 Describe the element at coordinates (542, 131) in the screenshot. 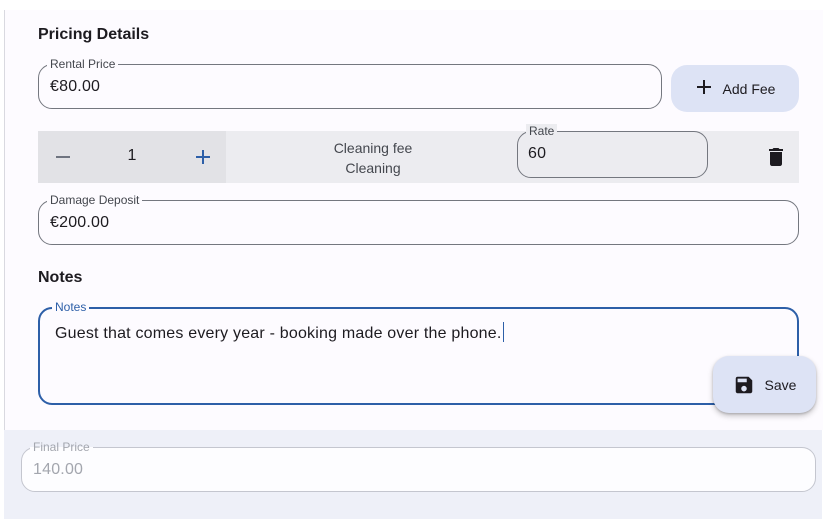

I see `rate-label: Rate` at that location.